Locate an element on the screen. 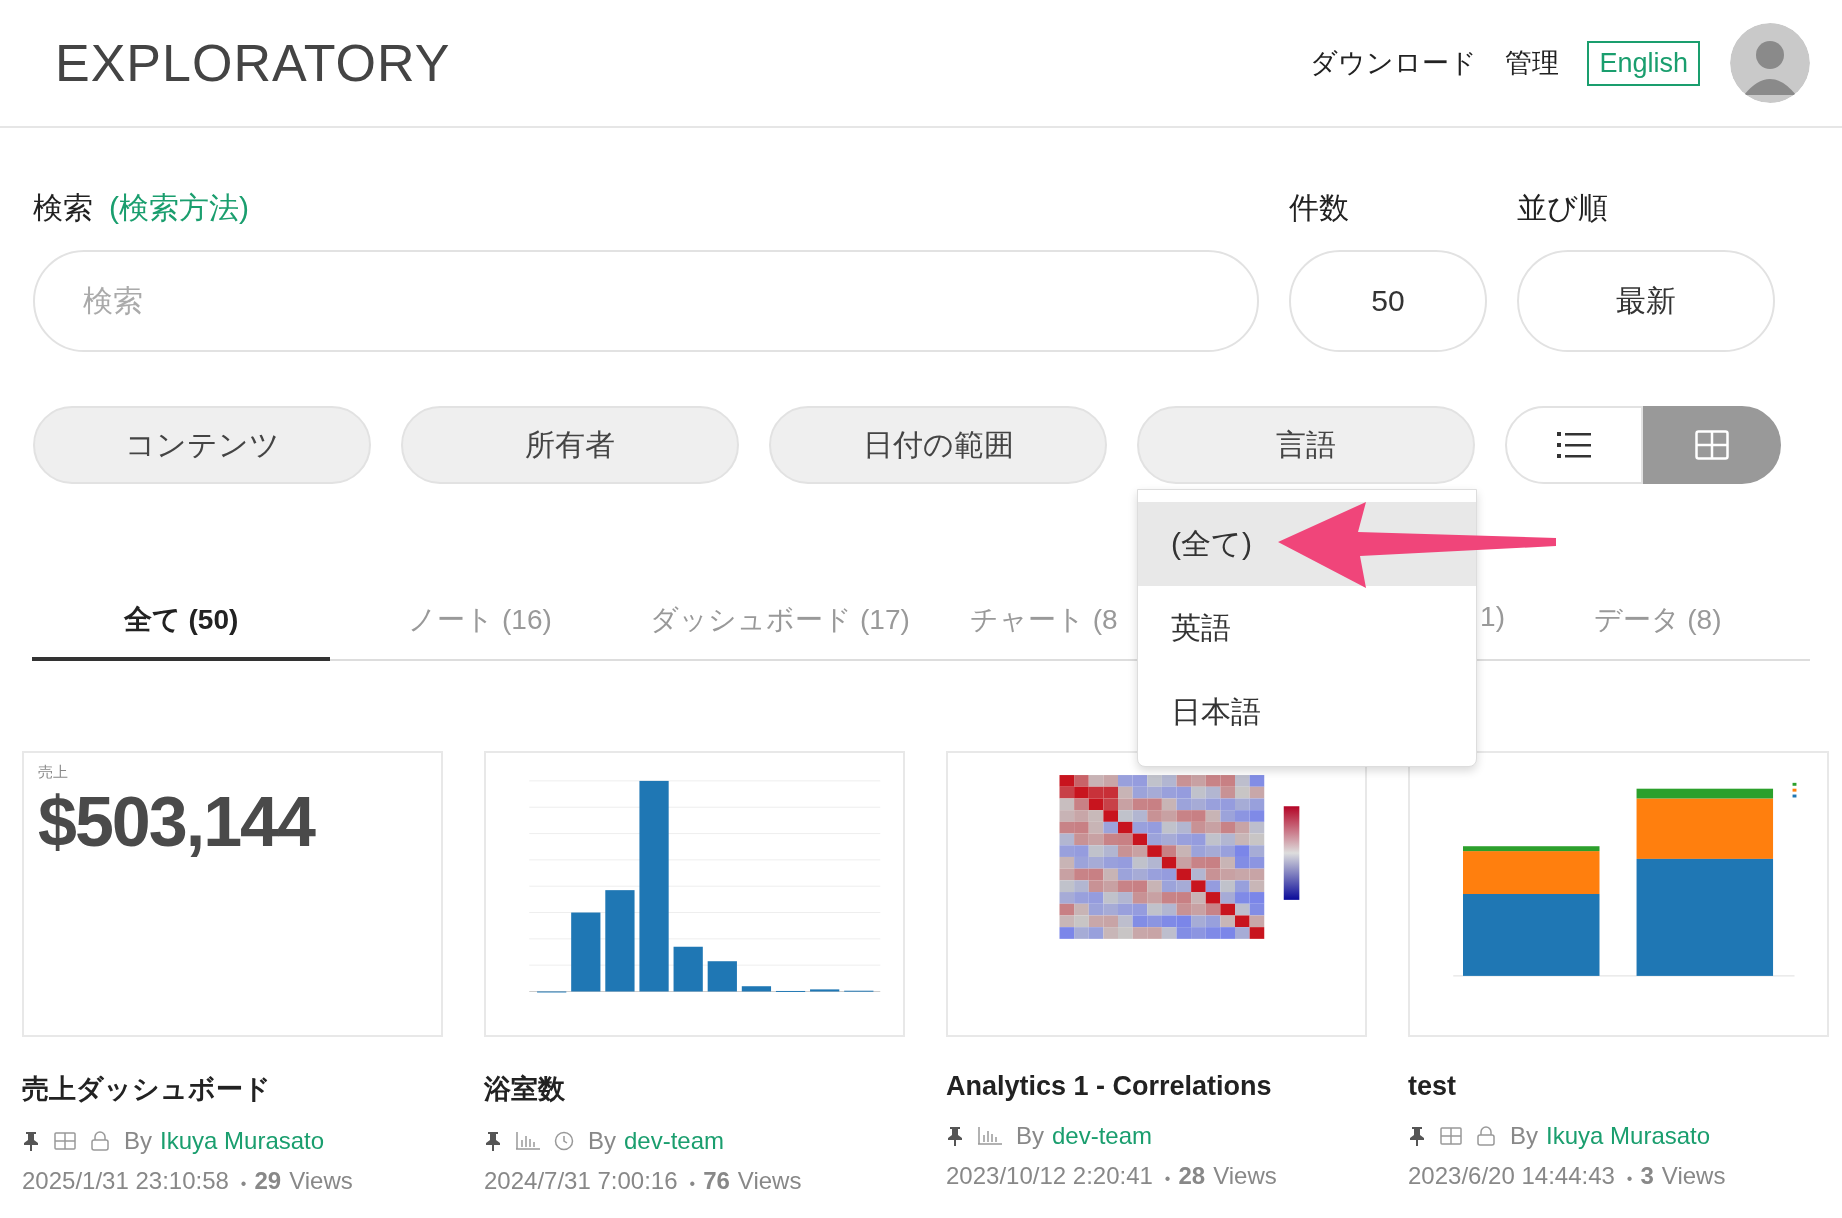 This screenshot has width=1842, height=1218. clock-icon is located at coordinates (564, 1141).